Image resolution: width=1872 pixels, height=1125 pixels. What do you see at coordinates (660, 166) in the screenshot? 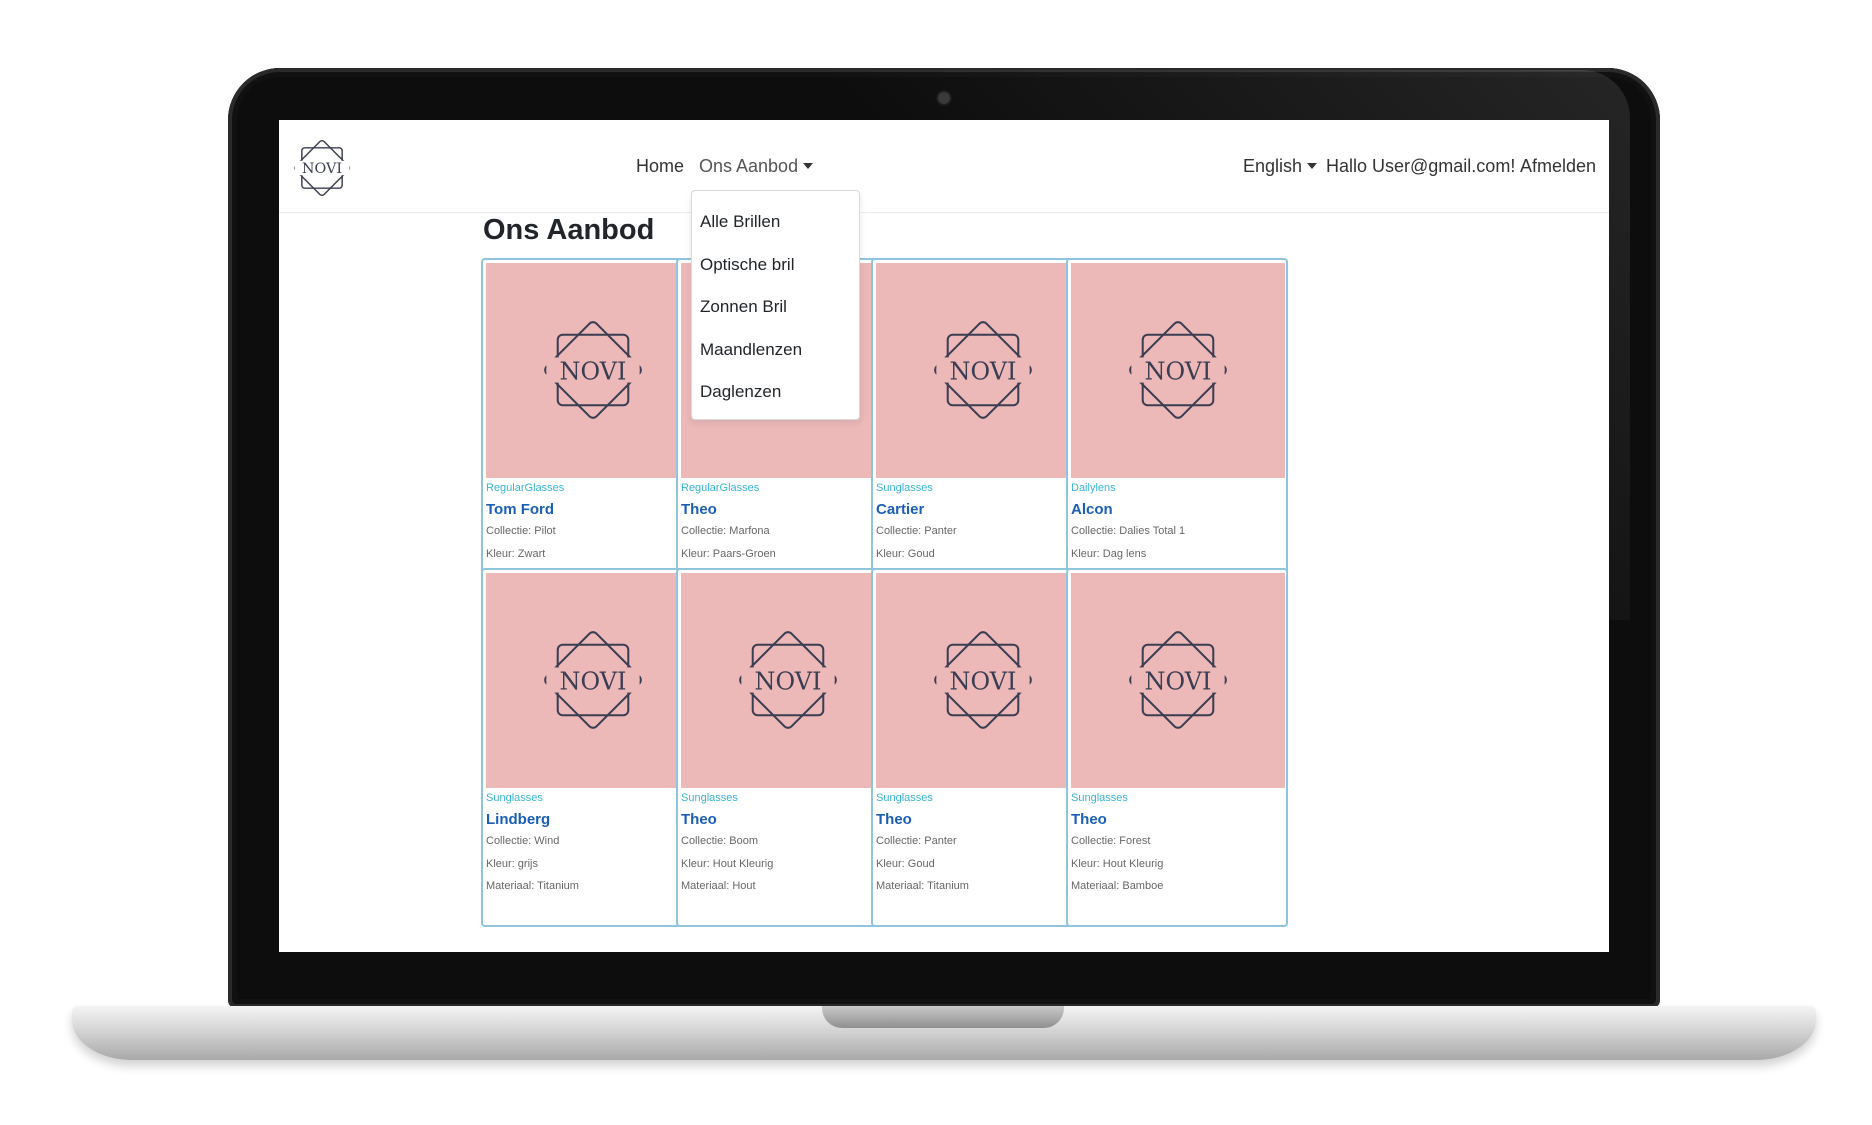
I see `nav-home-link: Home` at bounding box center [660, 166].